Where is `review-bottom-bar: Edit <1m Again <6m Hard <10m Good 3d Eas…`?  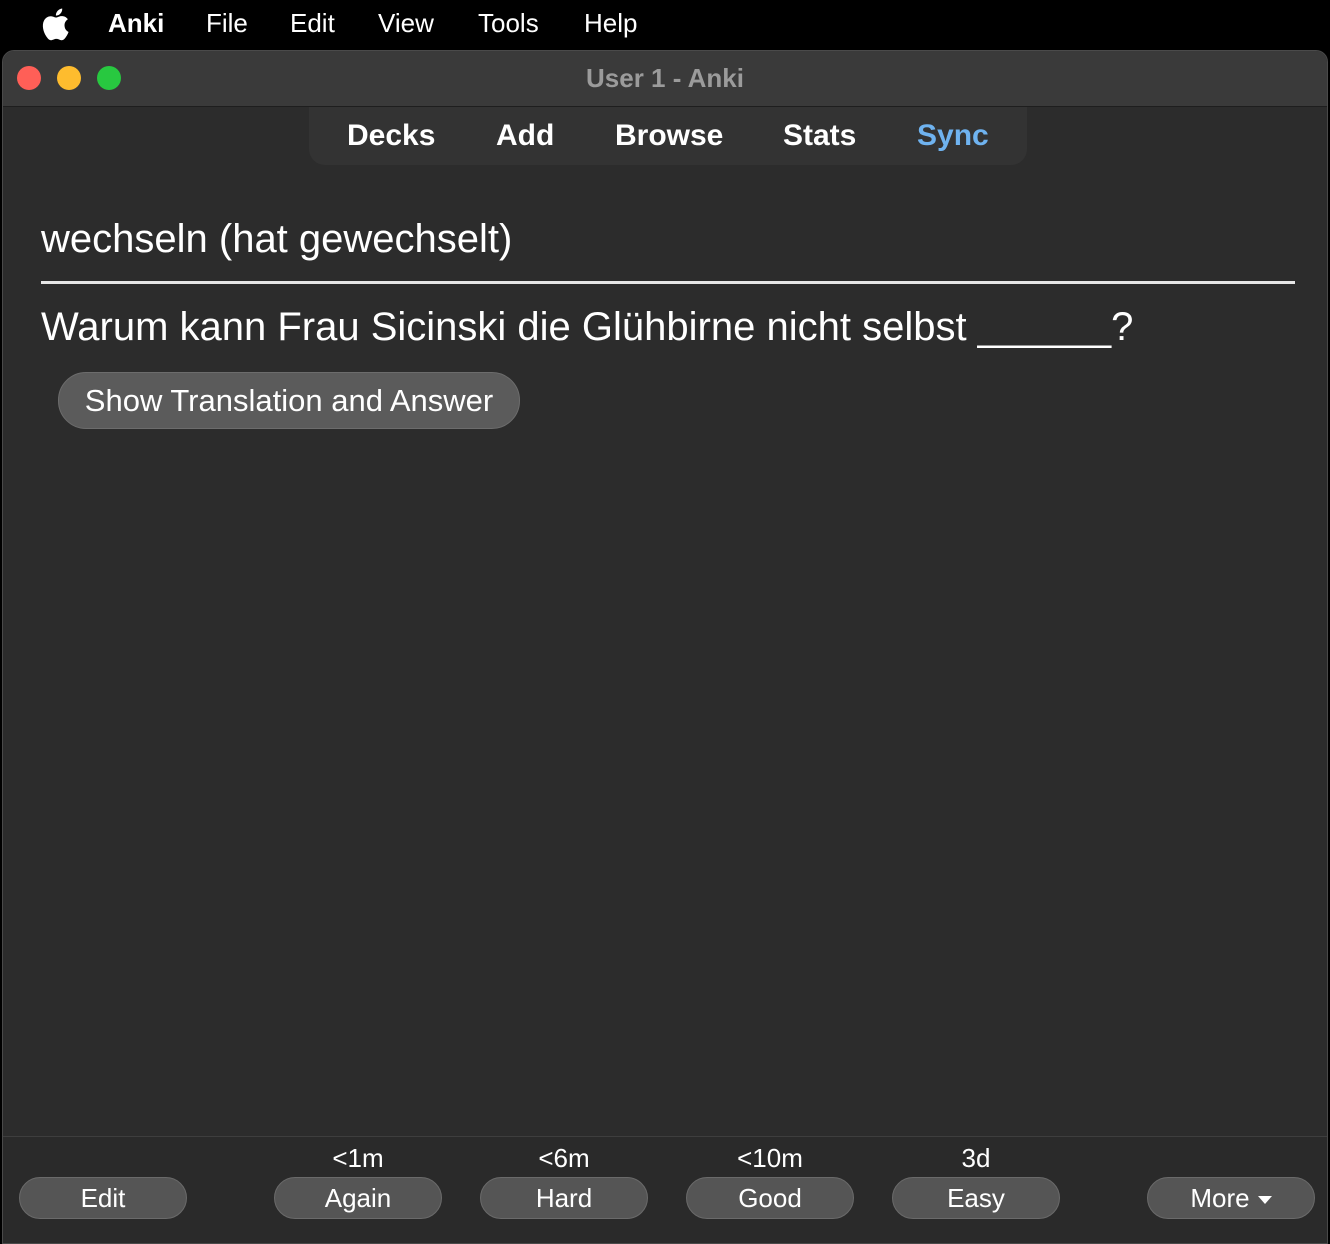 review-bottom-bar: Edit <1m Again <6m Hard <10m Good 3d Eas… is located at coordinates (665, 1189).